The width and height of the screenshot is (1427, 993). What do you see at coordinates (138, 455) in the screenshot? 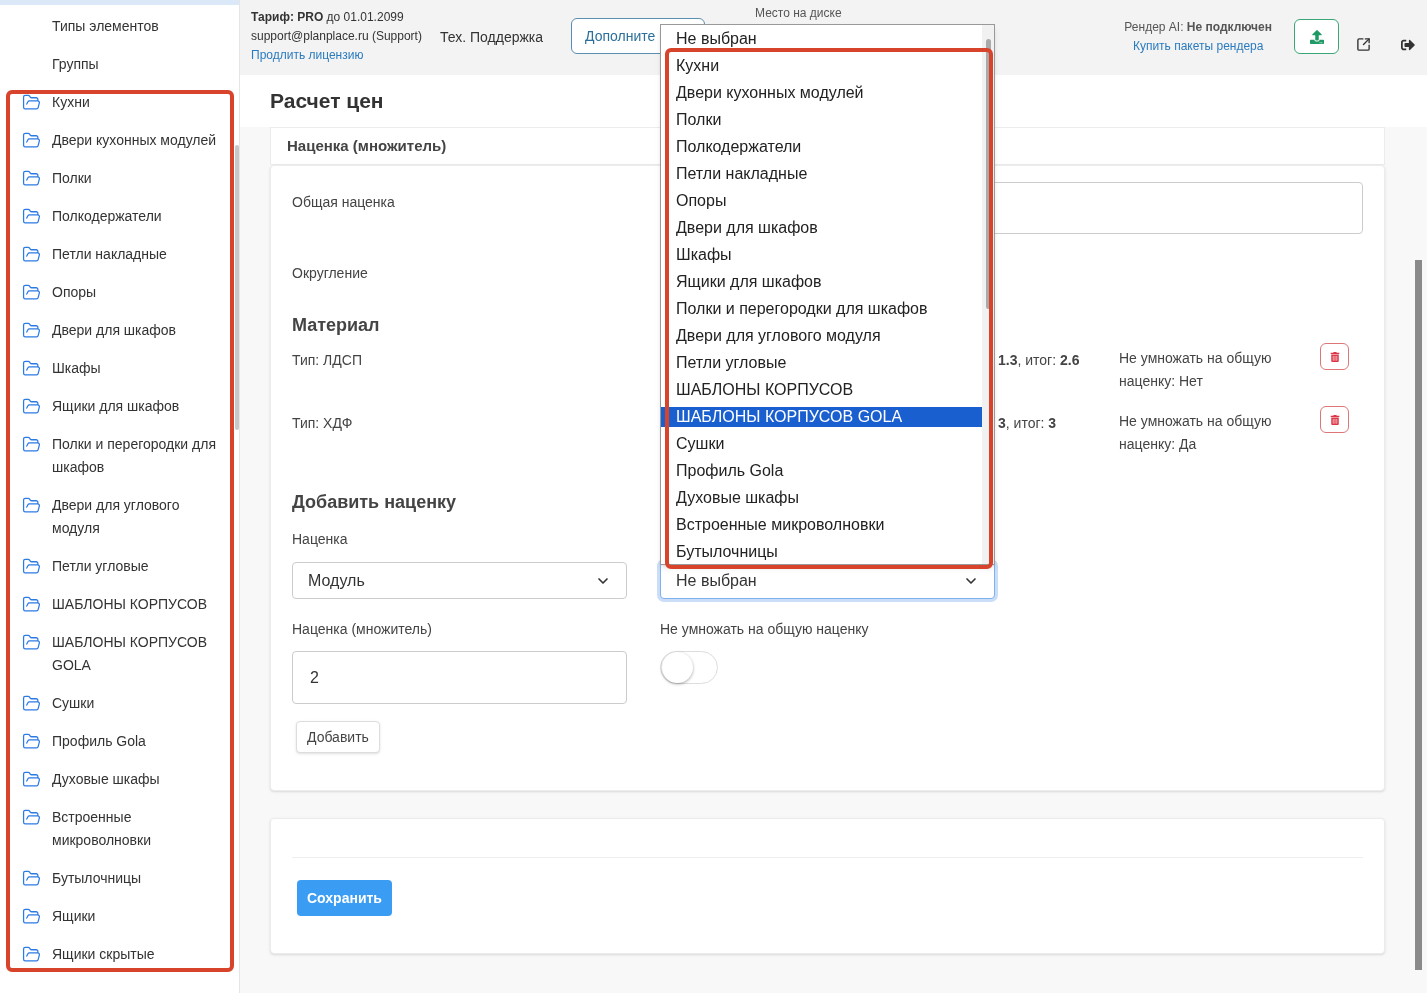
I see `sidebar-item: Полки и перегородки для шкафов` at bounding box center [138, 455].